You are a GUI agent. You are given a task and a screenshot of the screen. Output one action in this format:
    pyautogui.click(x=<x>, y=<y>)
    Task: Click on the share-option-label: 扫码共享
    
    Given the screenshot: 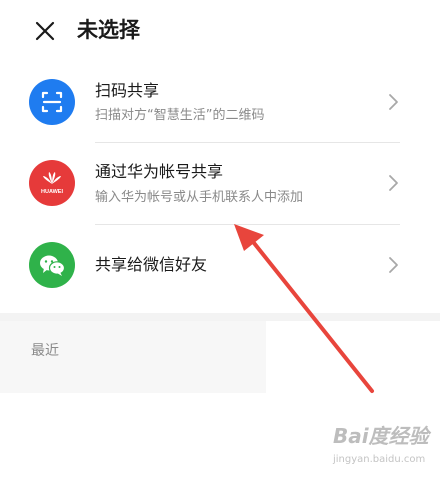 What is the action you would take?
    pyautogui.click(x=127, y=90)
    